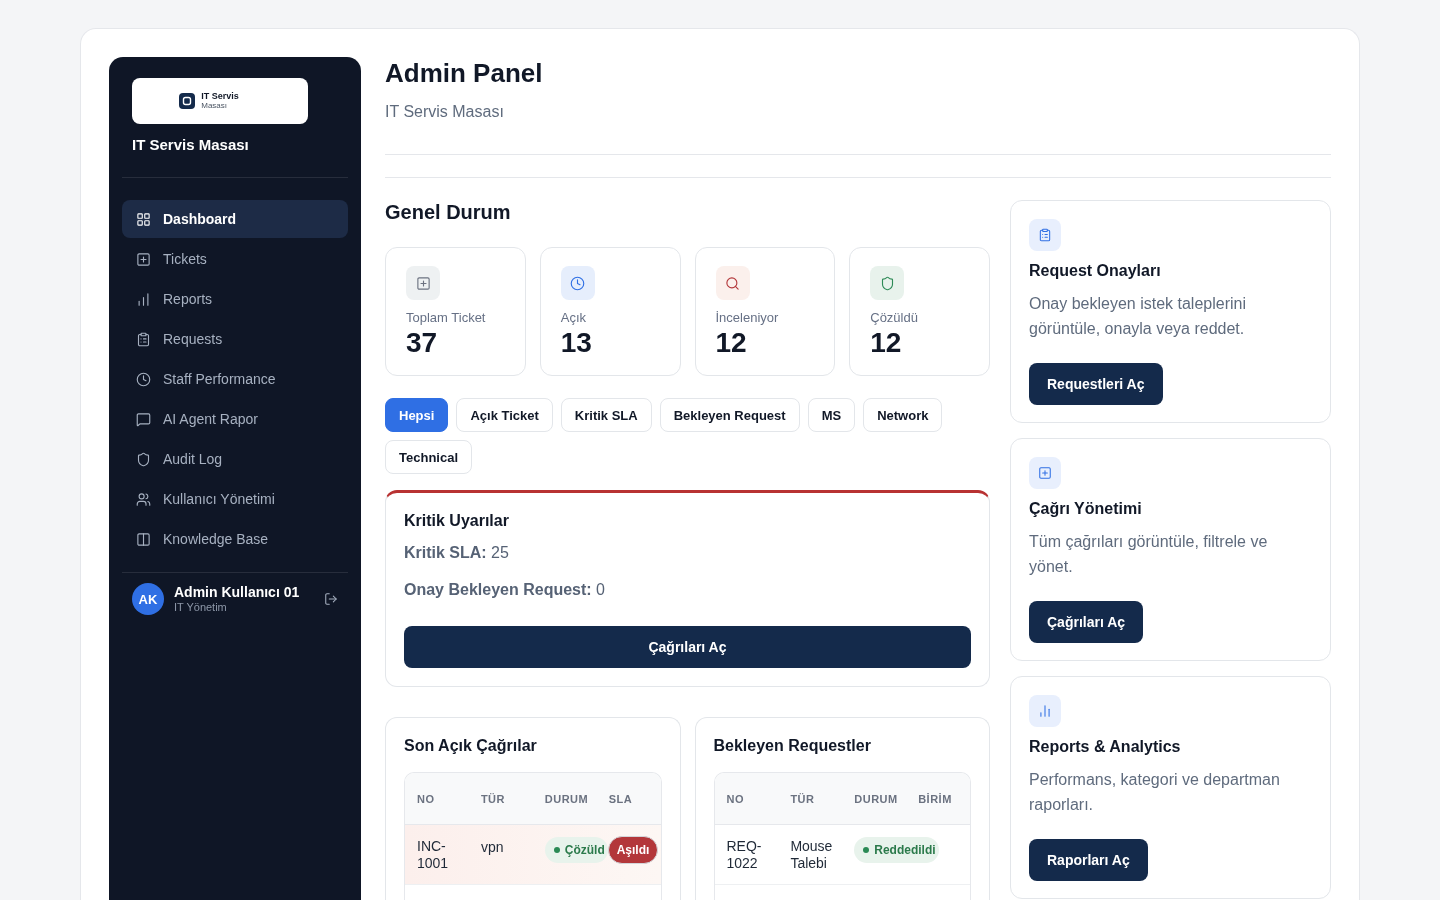 The image size is (1440, 900). Describe the element at coordinates (812, 855) in the screenshot. I see `table-cell-text: Mouse Talebi` at that location.